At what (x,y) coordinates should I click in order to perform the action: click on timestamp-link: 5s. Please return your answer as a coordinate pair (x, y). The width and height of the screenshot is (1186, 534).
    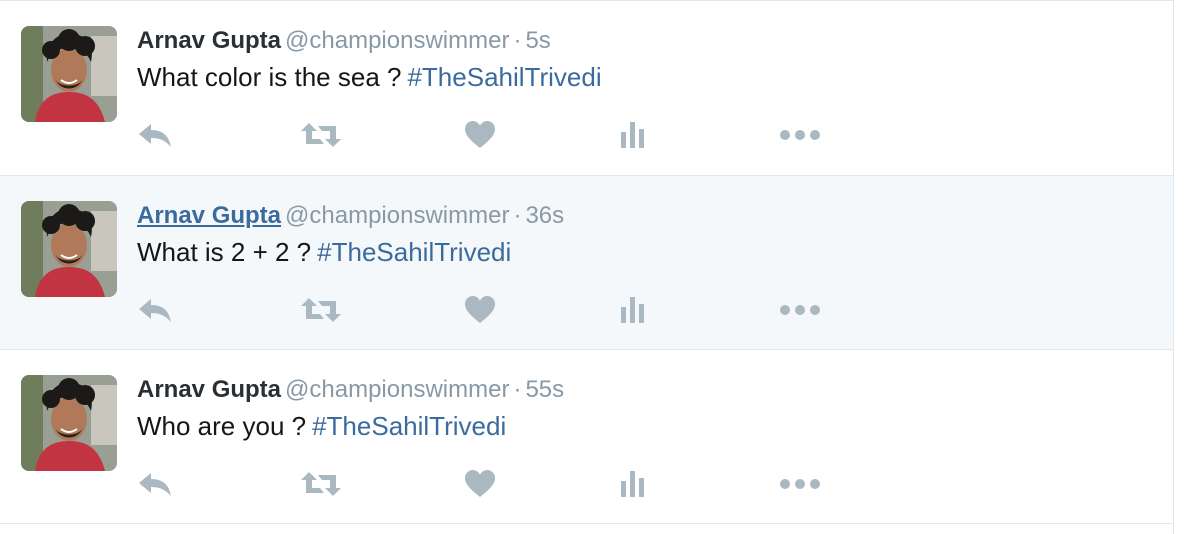
    Looking at the image, I should click on (537, 40).